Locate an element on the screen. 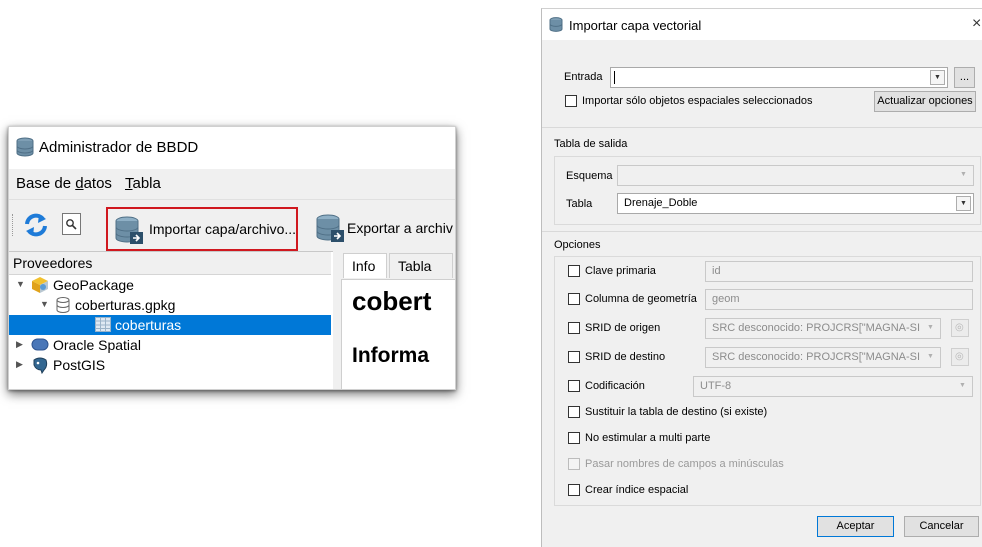 The width and height of the screenshot is (982, 547). no-multipart-checkbox is located at coordinates (574, 438).